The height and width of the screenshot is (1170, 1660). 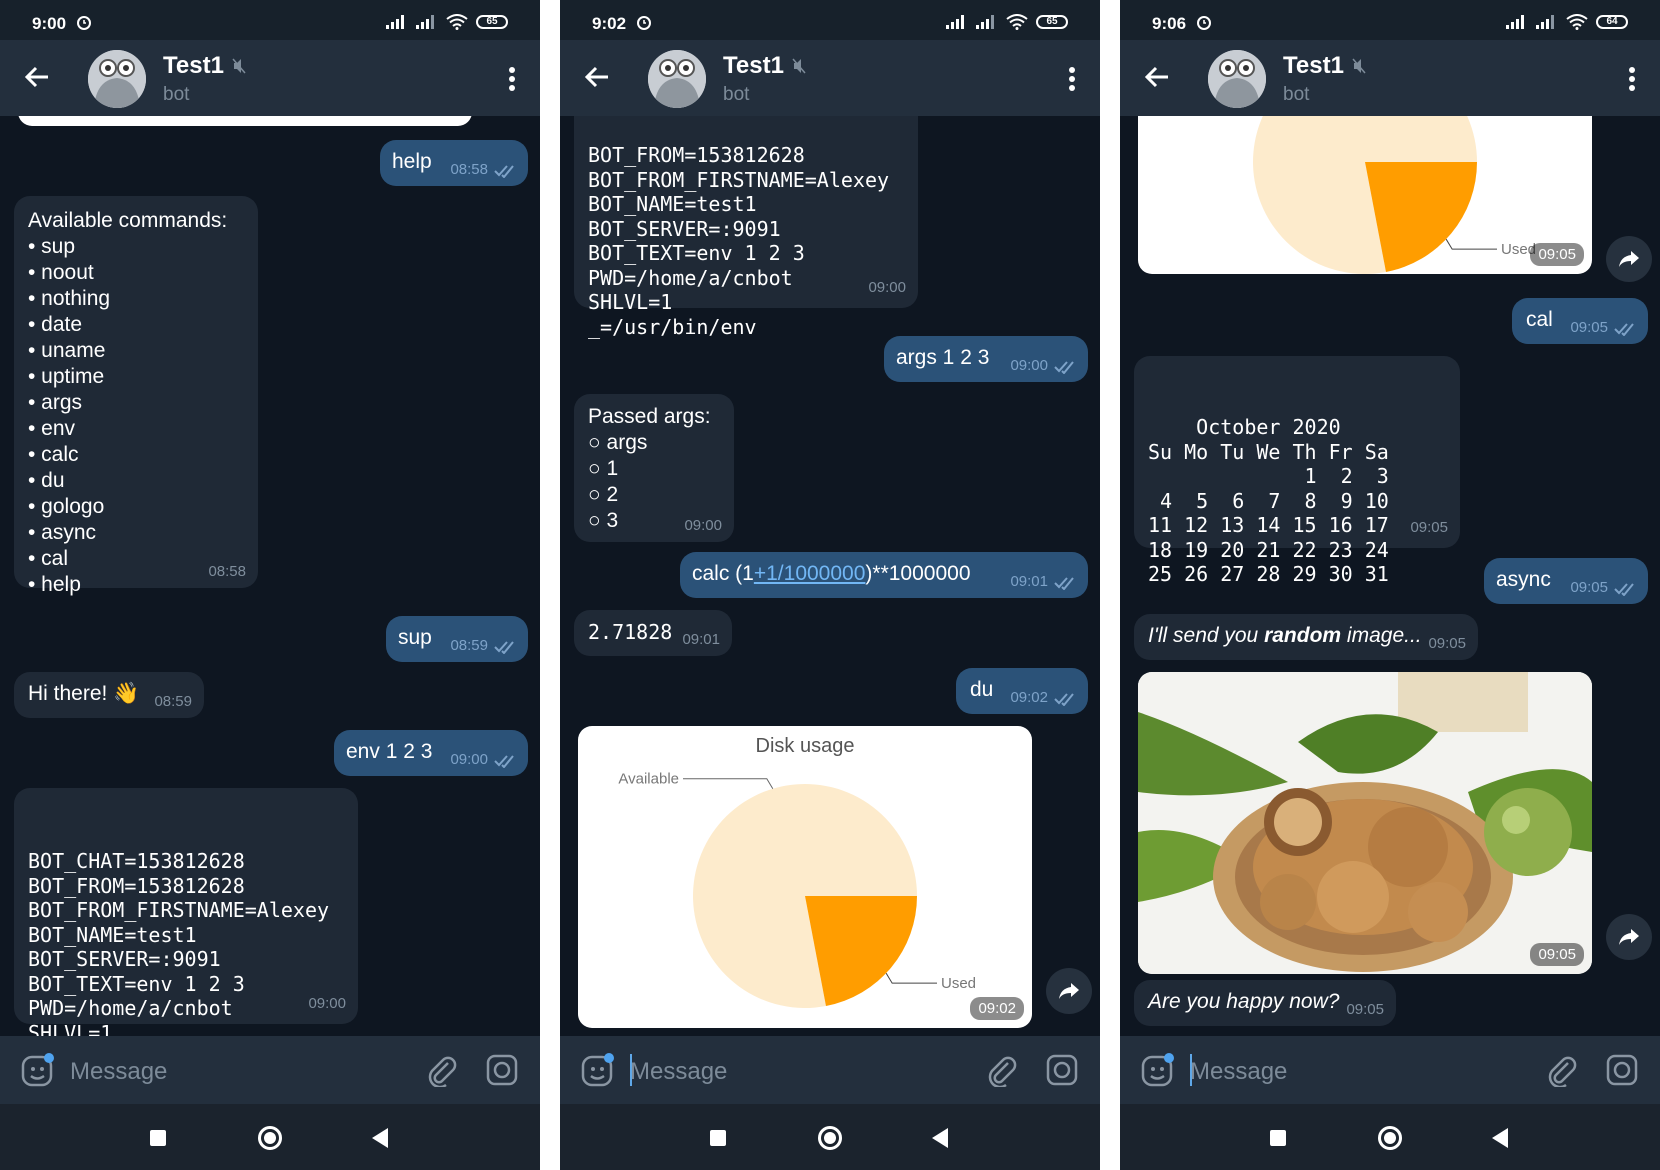 I want to click on disk-usage-pie-chart: Available Used Disk usage, so click(x=797, y=871).